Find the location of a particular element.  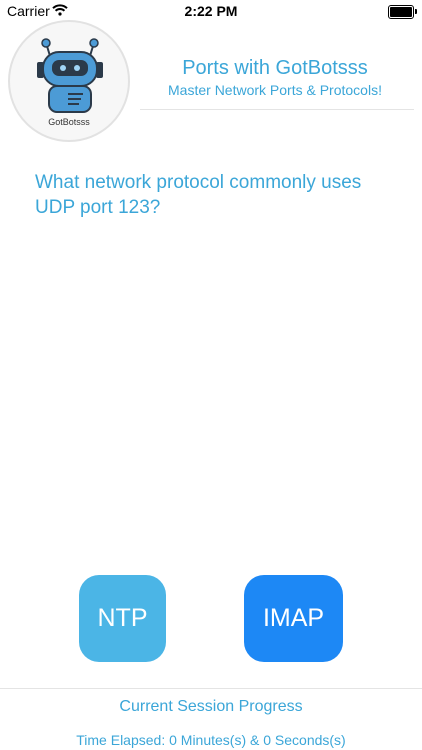

logo-text: GotBotsss is located at coordinates (69, 122).